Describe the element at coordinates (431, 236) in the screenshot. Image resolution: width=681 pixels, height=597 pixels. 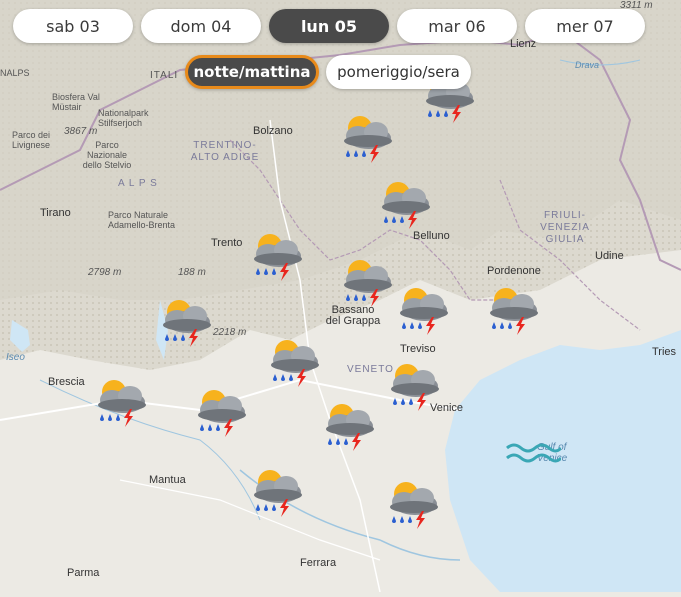
I see `city-label-belluno: Belluno` at that location.